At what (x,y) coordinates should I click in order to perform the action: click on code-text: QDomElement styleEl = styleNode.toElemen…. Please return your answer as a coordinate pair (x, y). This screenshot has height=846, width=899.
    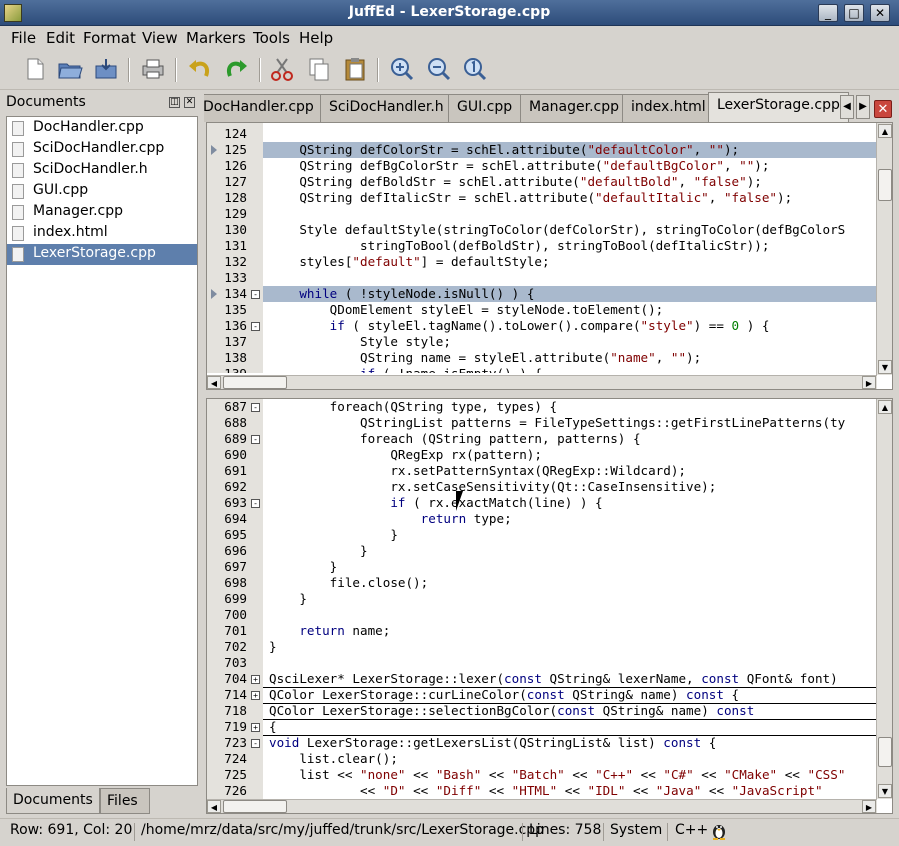
    Looking at the image, I should click on (570, 310).